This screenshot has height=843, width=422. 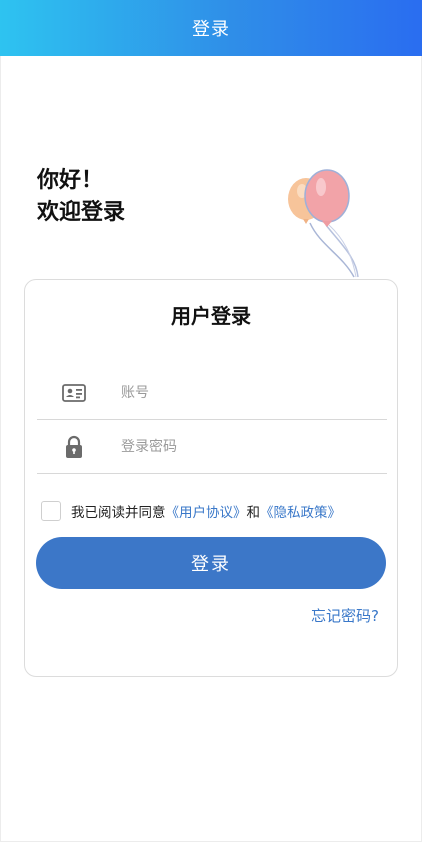 What do you see at coordinates (345, 615) in the screenshot?
I see `forgot-password-link: 忘记密码?` at bounding box center [345, 615].